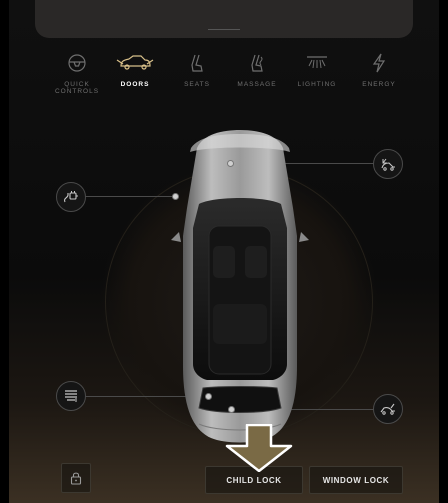  I want to click on padlock-icon, so click(76, 478).